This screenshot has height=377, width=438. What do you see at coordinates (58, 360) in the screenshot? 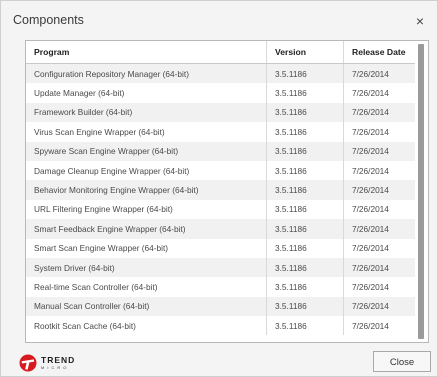
I see `logo-wordmark: TREND` at bounding box center [58, 360].